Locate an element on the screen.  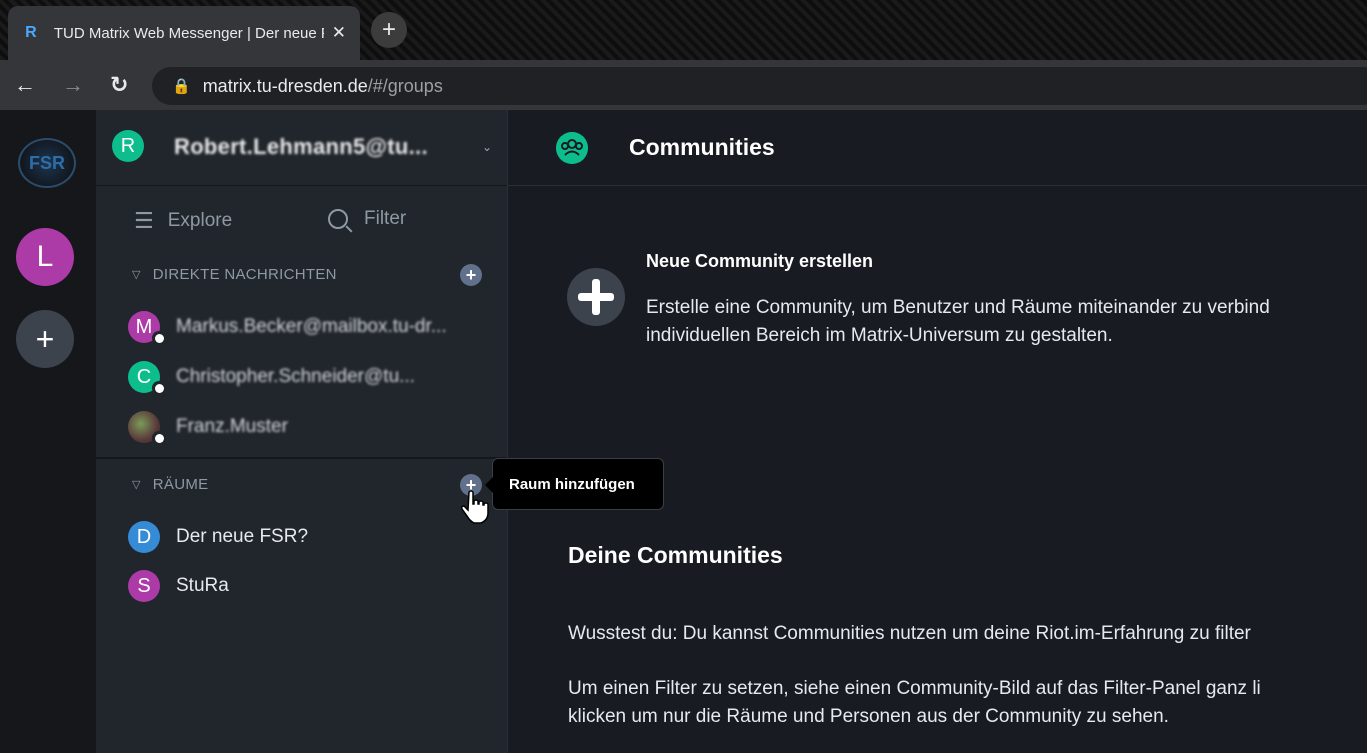
add-room-tooltip: Raum hinzufügen is located at coordinates (574, 484).